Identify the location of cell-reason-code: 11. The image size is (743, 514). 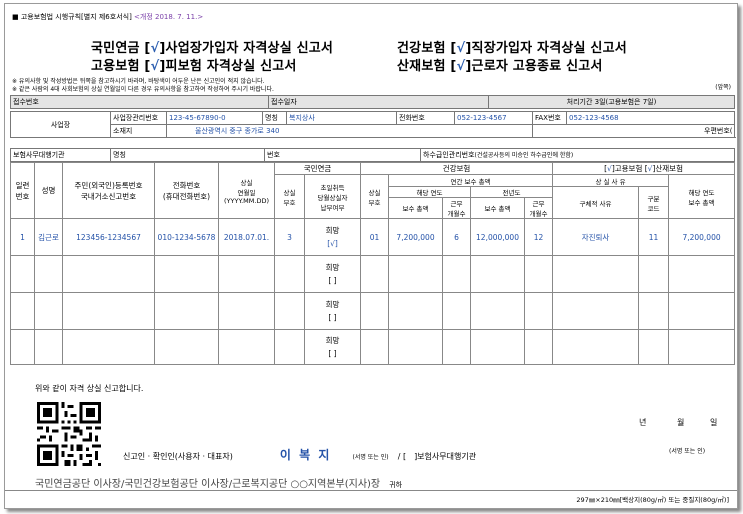
(654, 237).